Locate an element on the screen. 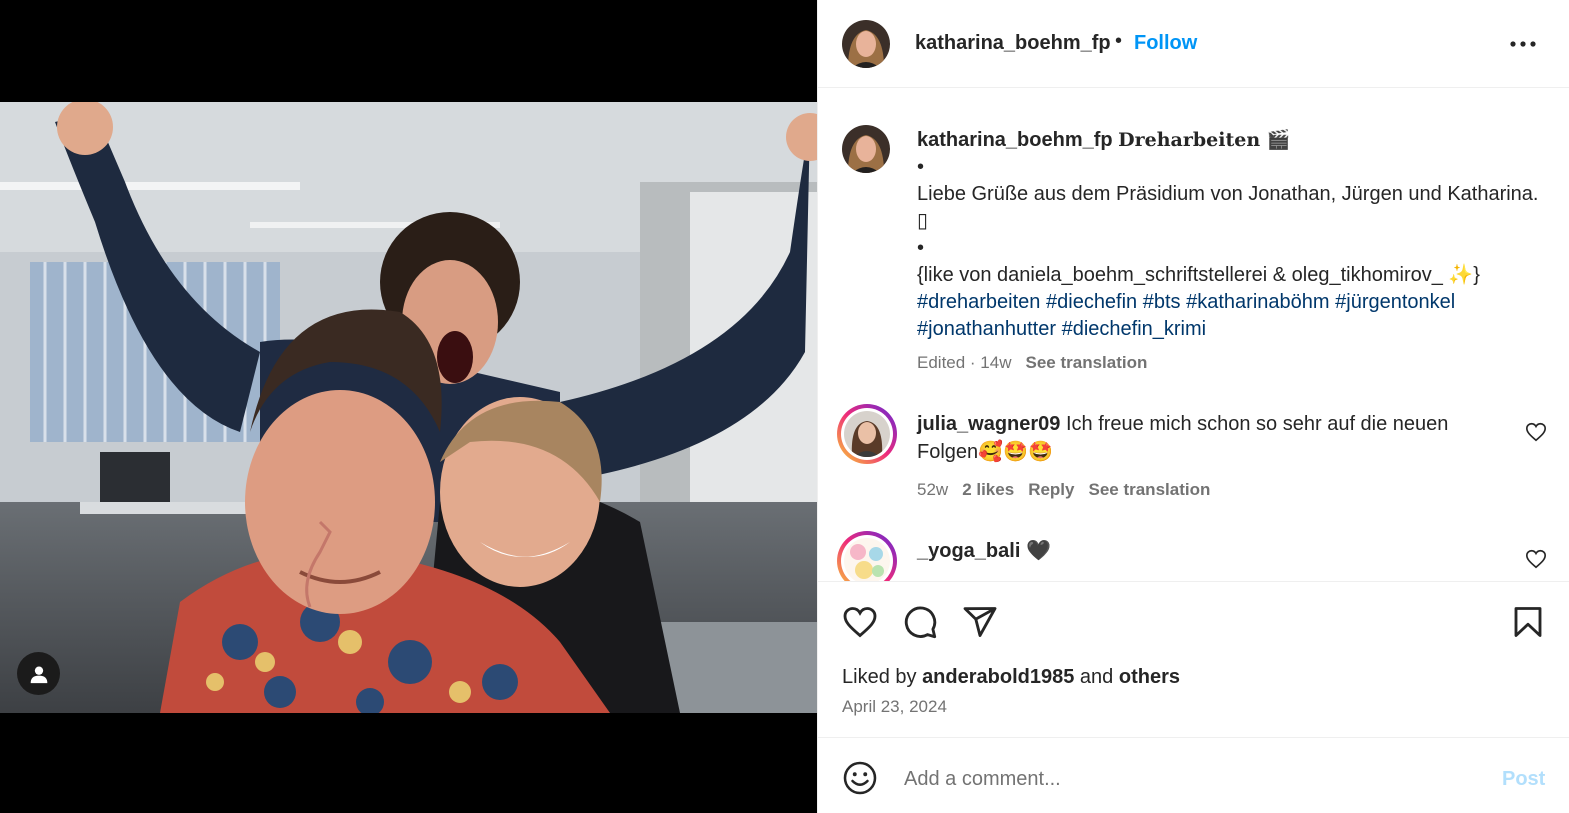 The image size is (1569, 813). like-button is located at coordinates (860, 622).